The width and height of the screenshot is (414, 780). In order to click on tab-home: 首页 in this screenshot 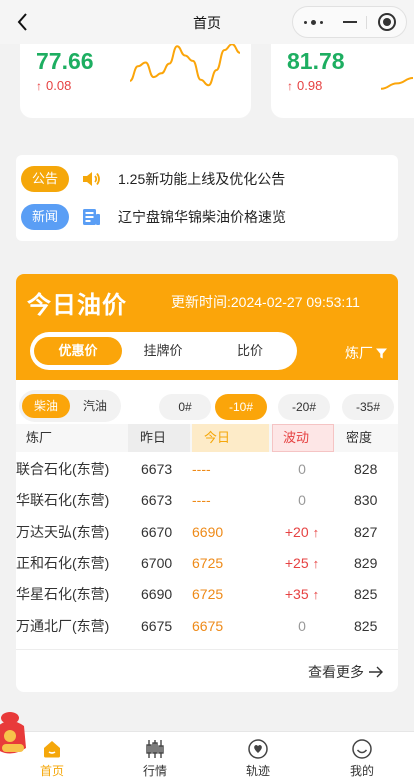, I will do `click(52, 756)`.